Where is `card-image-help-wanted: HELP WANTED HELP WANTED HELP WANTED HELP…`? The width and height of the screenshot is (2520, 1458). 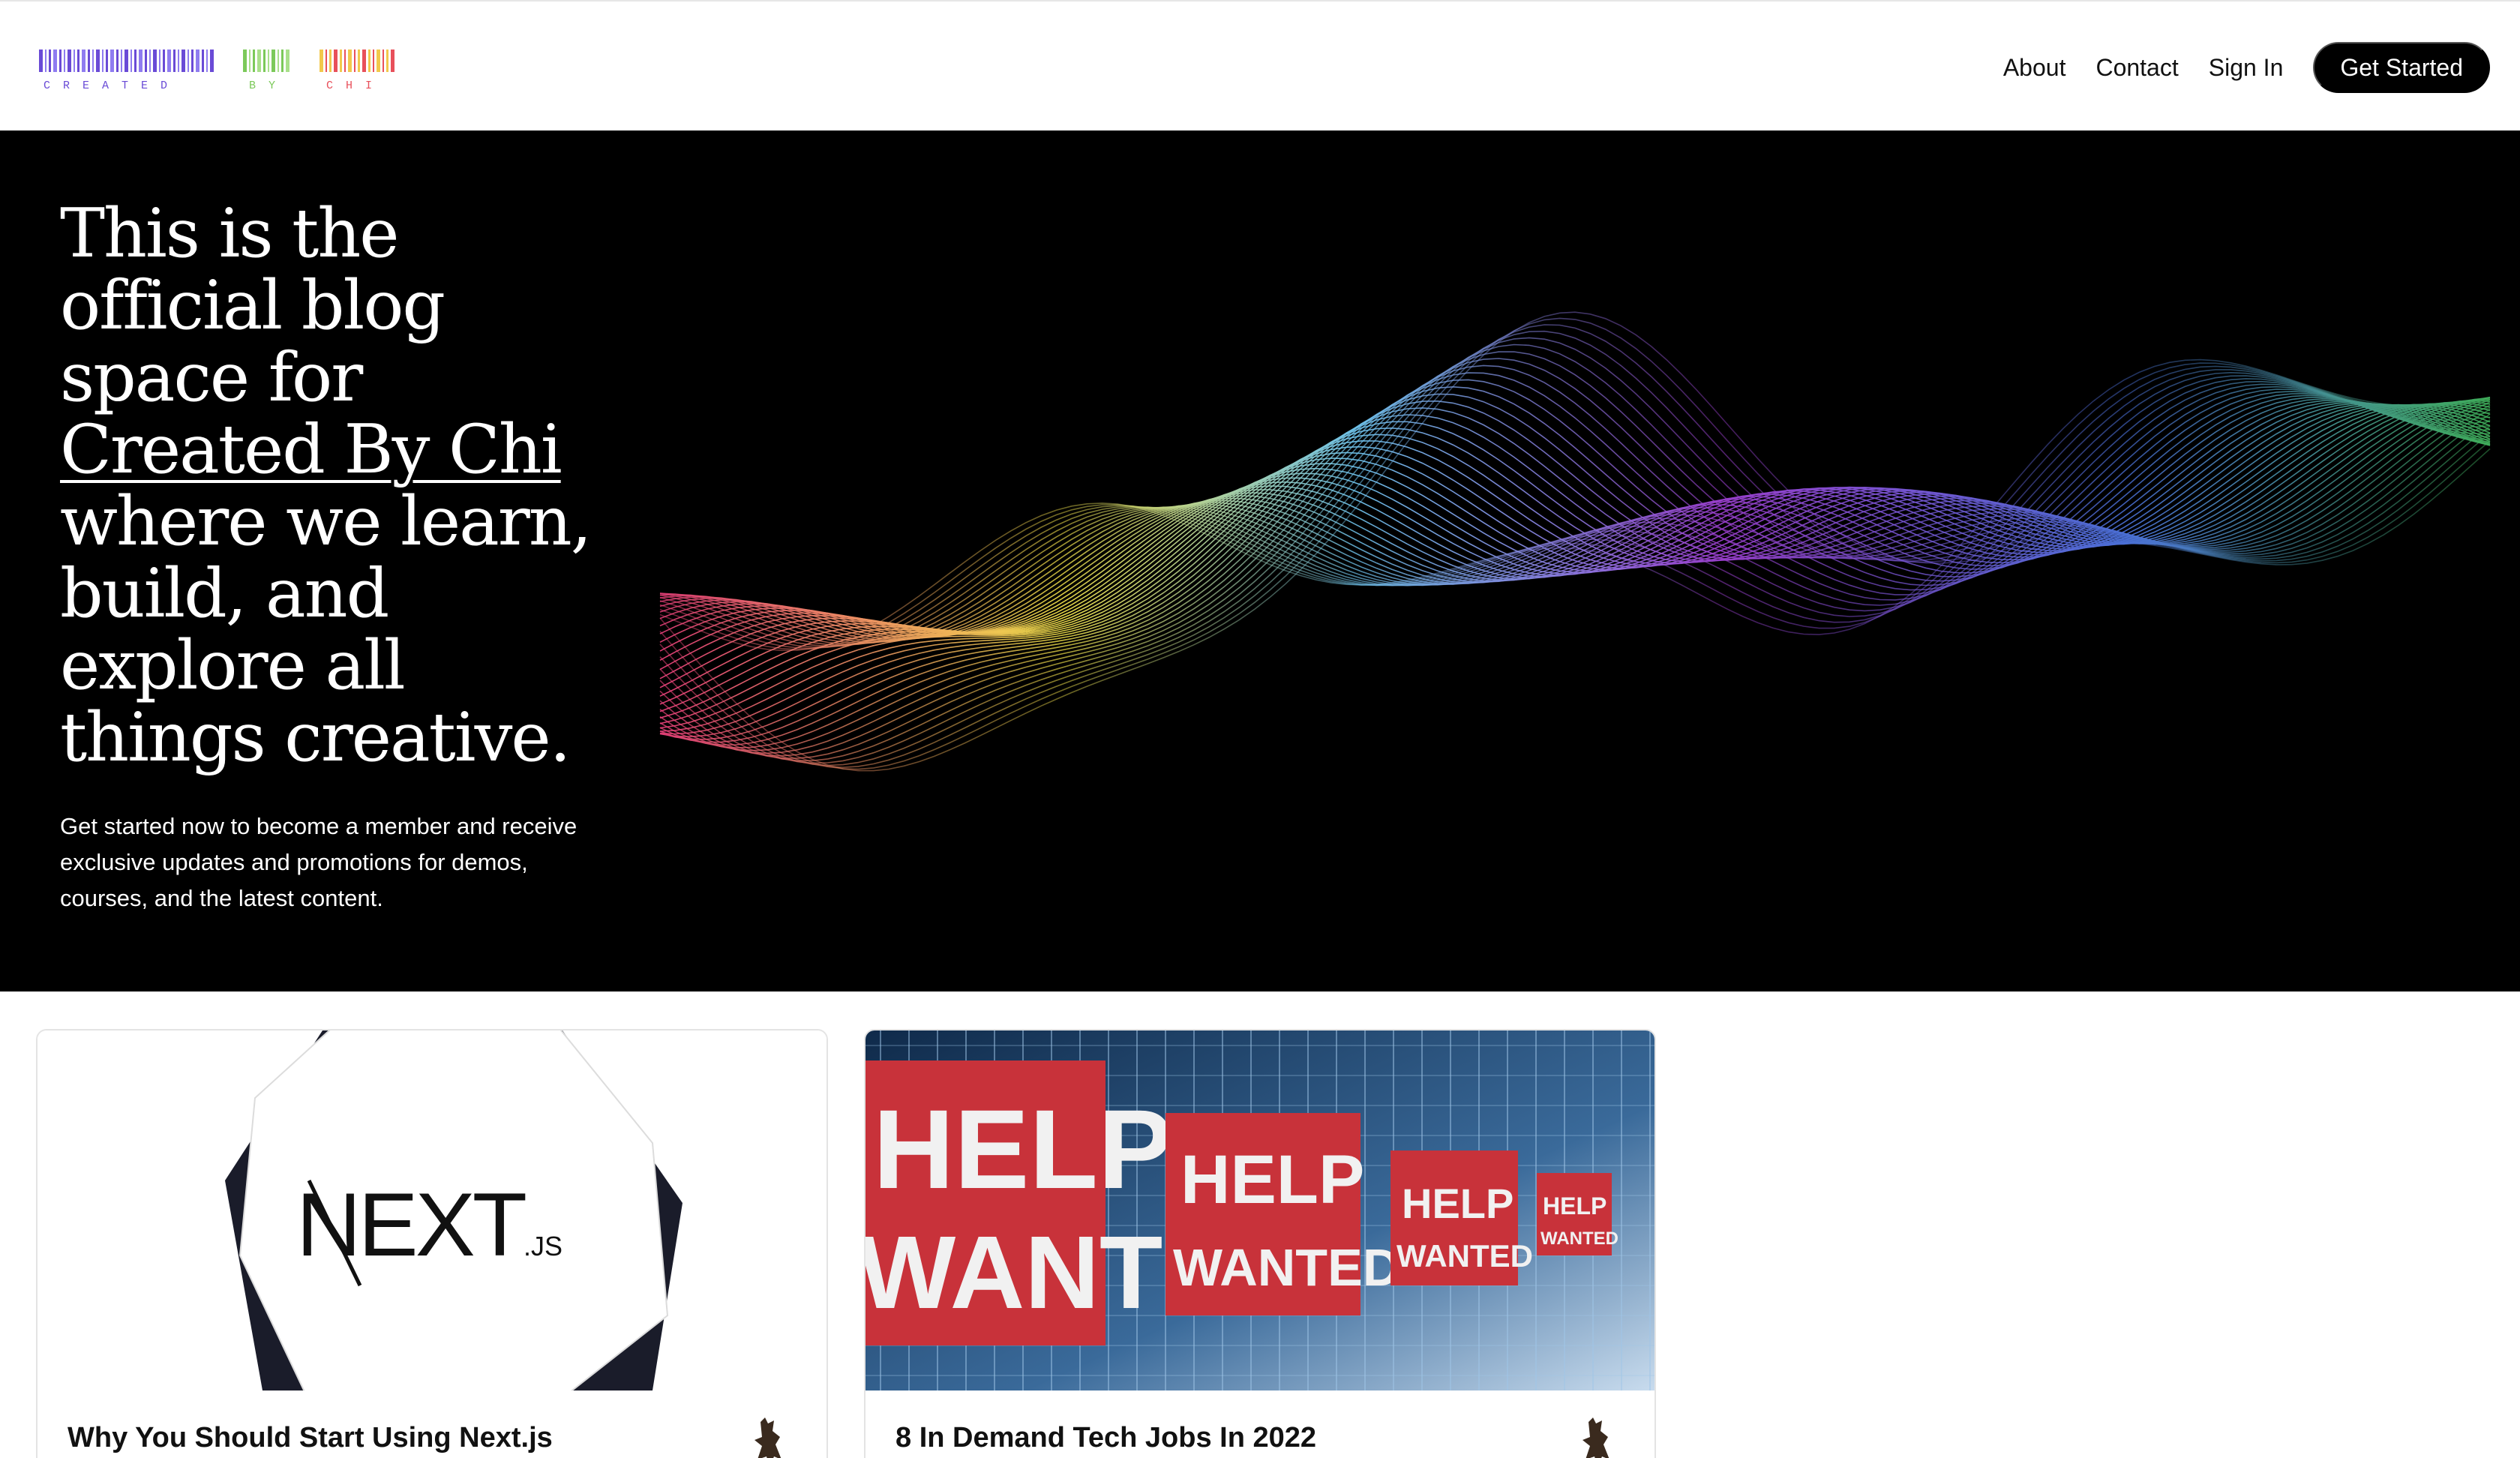
card-image-help-wanted: HELP WANTED HELP WANTED HELP WANTED HELP… is located at coordinates (1260, 1210).